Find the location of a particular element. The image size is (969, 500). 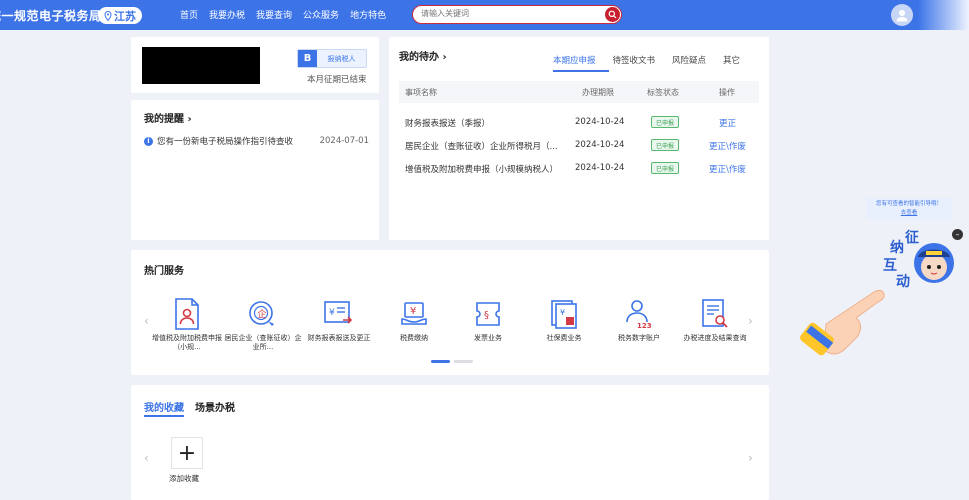

location-pin-icon is located at coordinates (108, 15).